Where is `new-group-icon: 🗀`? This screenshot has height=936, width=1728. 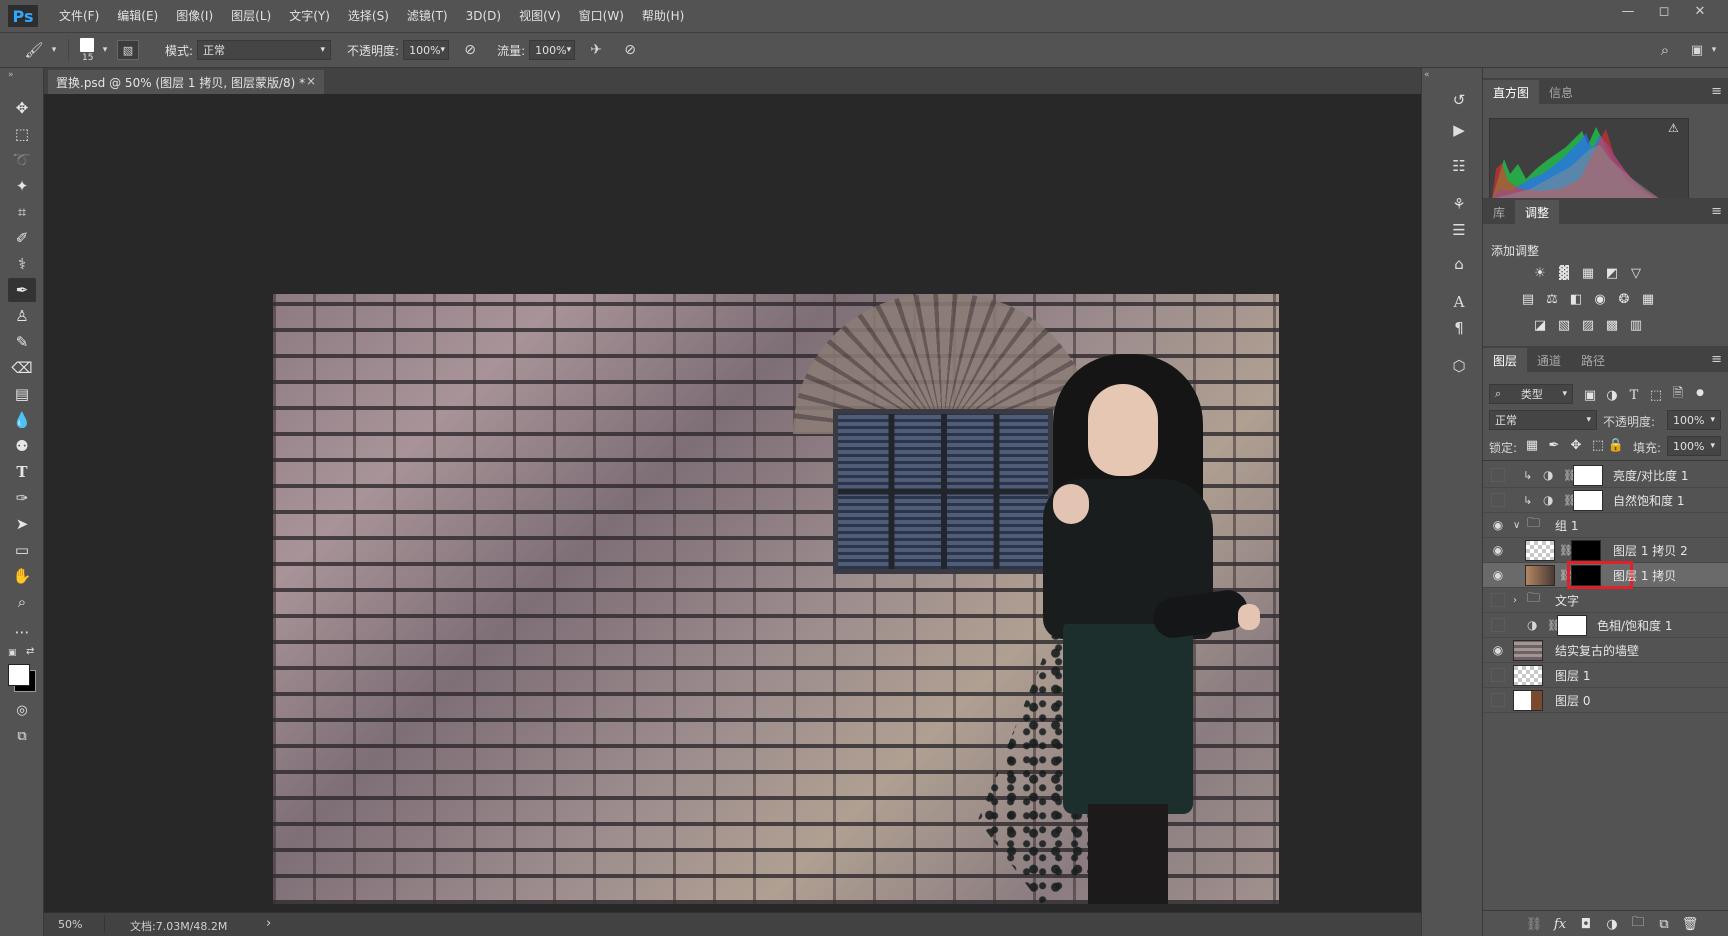 new-group-icon: 🗀 is located at coordinates (1638, 924).